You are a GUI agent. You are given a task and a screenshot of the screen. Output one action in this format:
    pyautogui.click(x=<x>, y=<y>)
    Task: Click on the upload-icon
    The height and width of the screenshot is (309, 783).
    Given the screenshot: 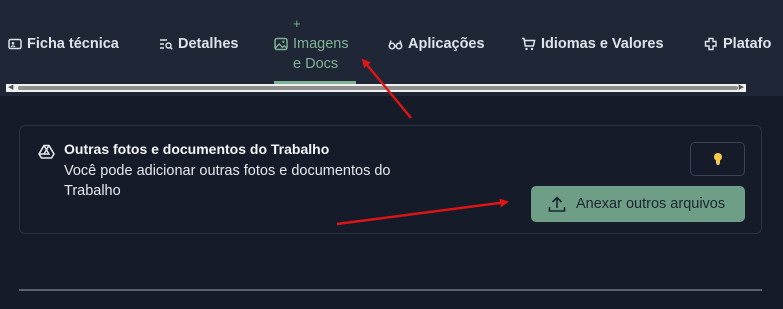 What is the action you would take?
    pyautogui.click(x=557, y=203)
    